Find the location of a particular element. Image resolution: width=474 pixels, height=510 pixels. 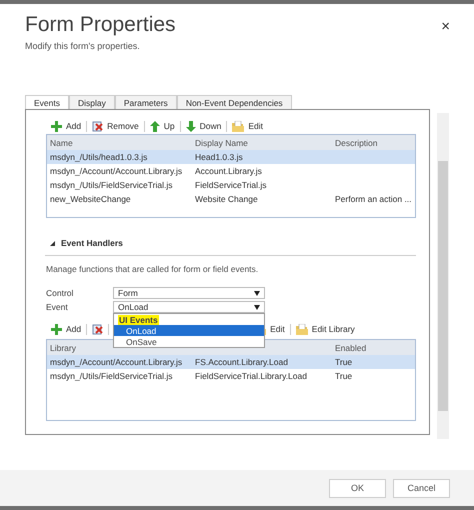

toolbar-button: Remove is located at coordinates (115, 126).